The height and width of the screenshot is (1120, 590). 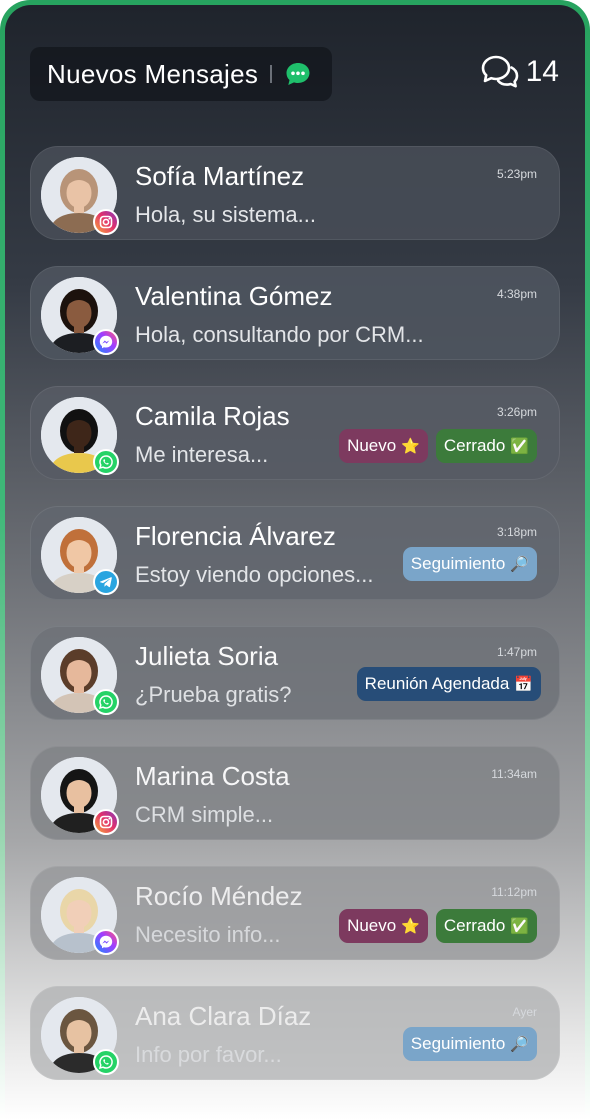 I want to click on inbox-header: Nuevos Mensajes, so click(x=181, y=74).